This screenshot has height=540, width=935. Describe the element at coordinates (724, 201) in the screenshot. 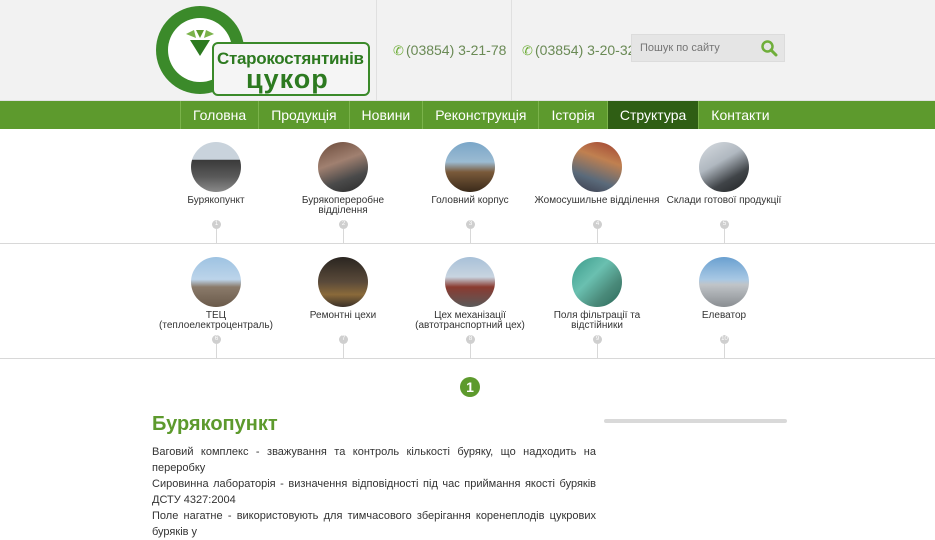

I see `structure-item-label: Склади готової продукції` at that location.